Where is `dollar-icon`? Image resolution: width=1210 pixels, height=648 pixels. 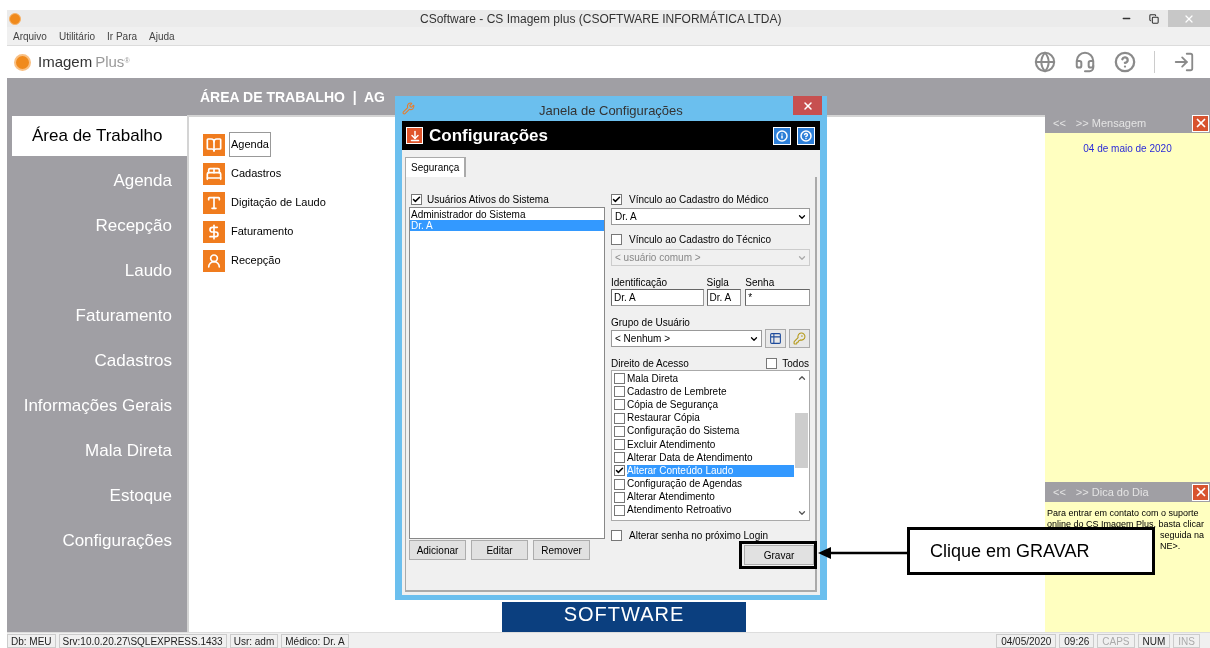
dollar-icon is located at coordinates (214, 231).